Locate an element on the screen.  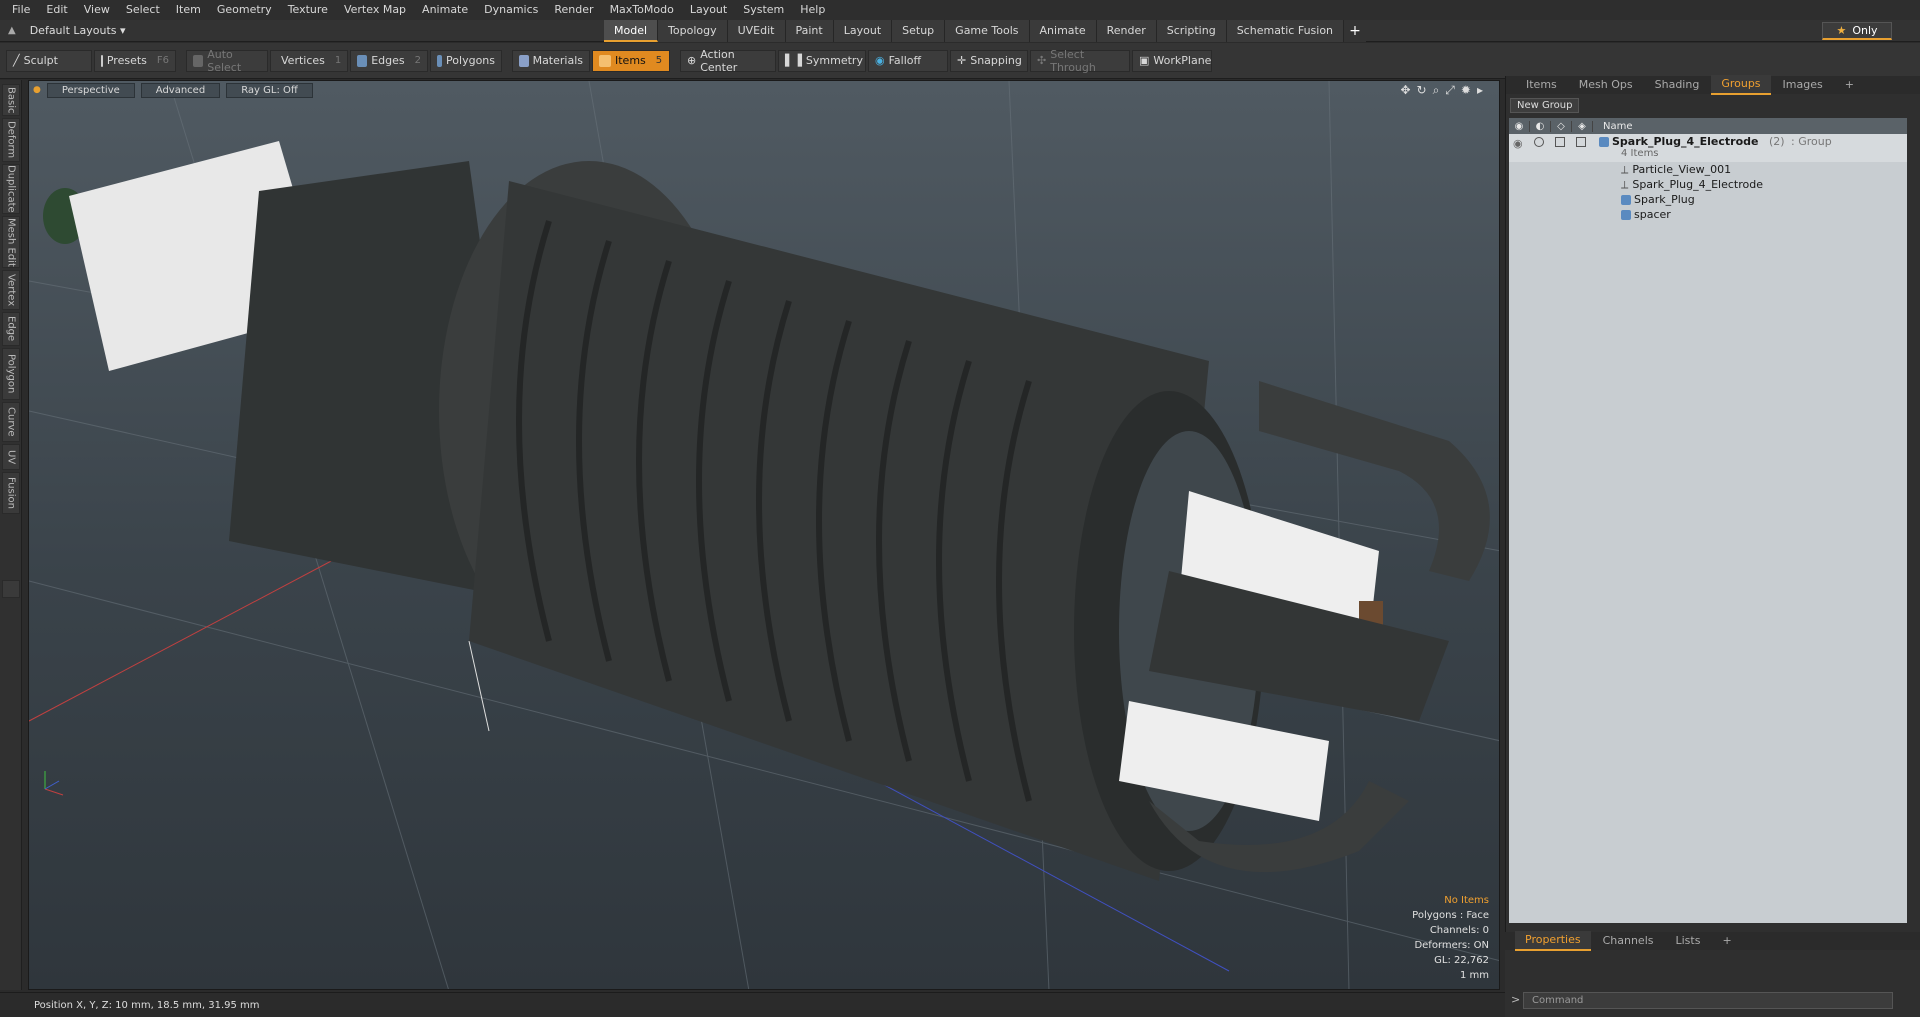
menu-edit: Edit is located at coordinates (56, 10).